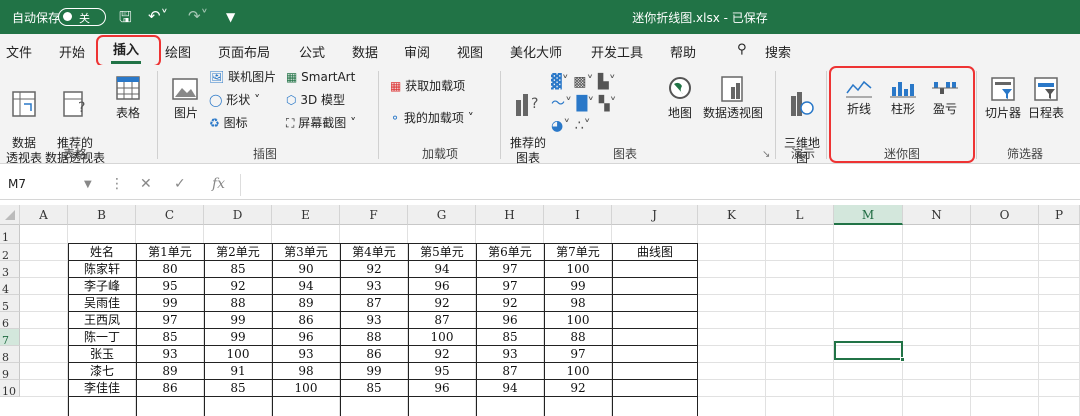 This screenshot has height=416, width=1080. What do you see at coordinates (102, 354) in the screenshot?
I see `table-cell: 张玉` at bounding box center [102, 354].